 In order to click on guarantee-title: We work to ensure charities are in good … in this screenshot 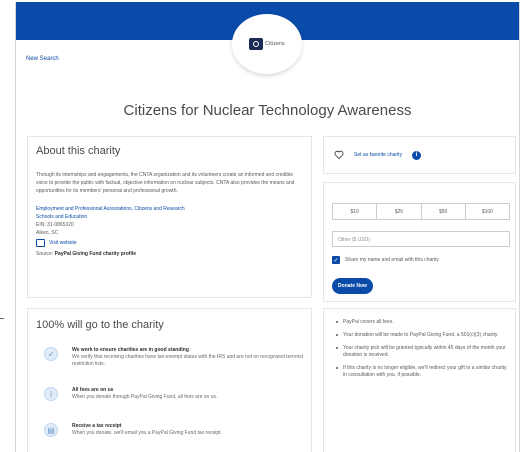, I will do `click(130, 350)`.